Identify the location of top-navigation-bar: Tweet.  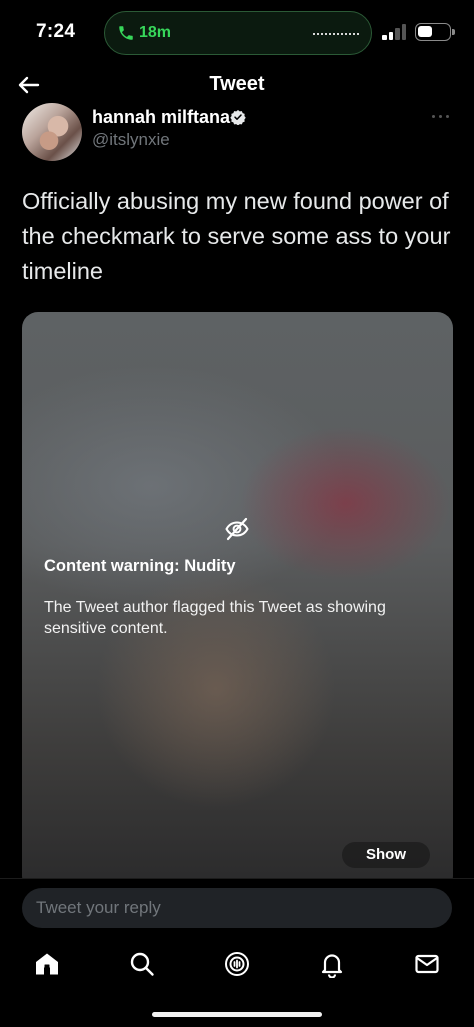
(237, 86).